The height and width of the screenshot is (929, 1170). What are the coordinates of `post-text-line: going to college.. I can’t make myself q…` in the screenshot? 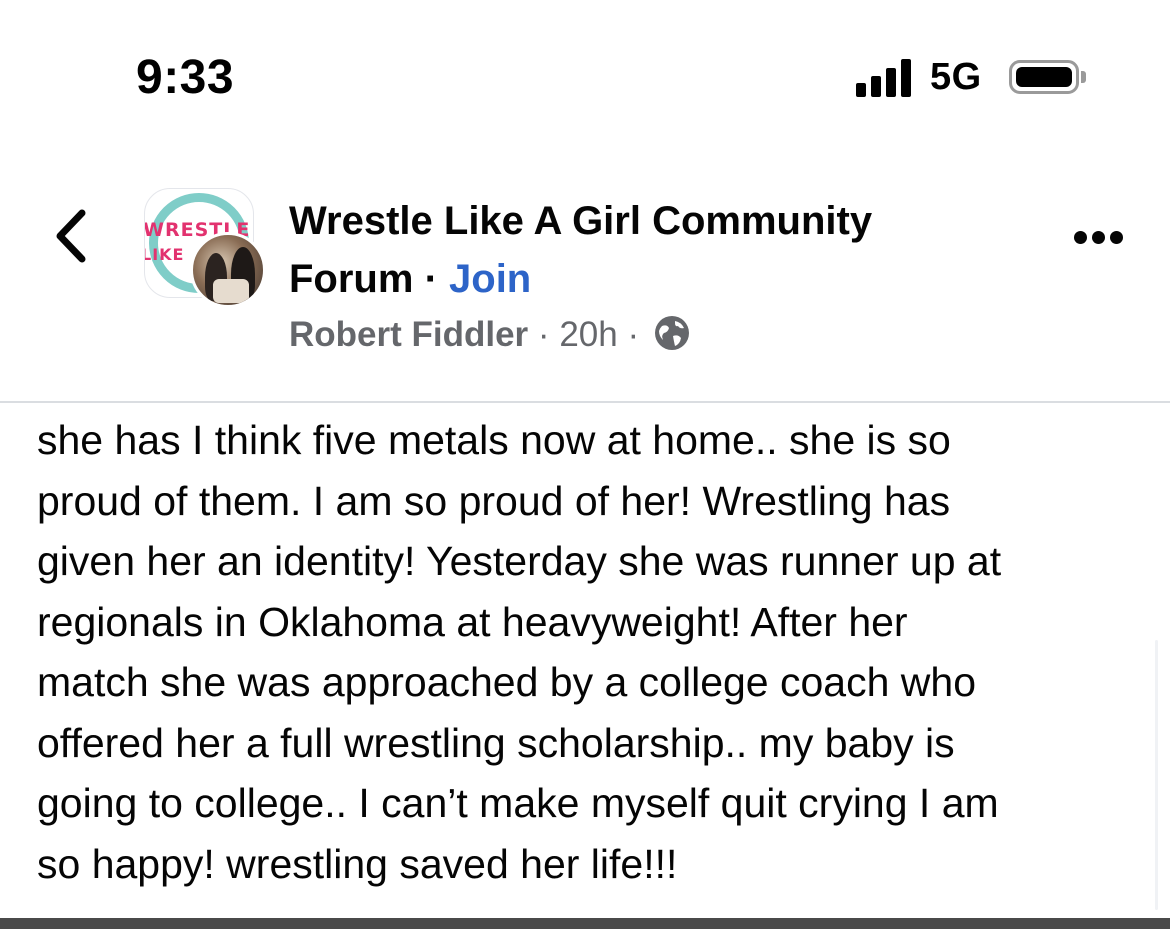 It's located at (518, 803).